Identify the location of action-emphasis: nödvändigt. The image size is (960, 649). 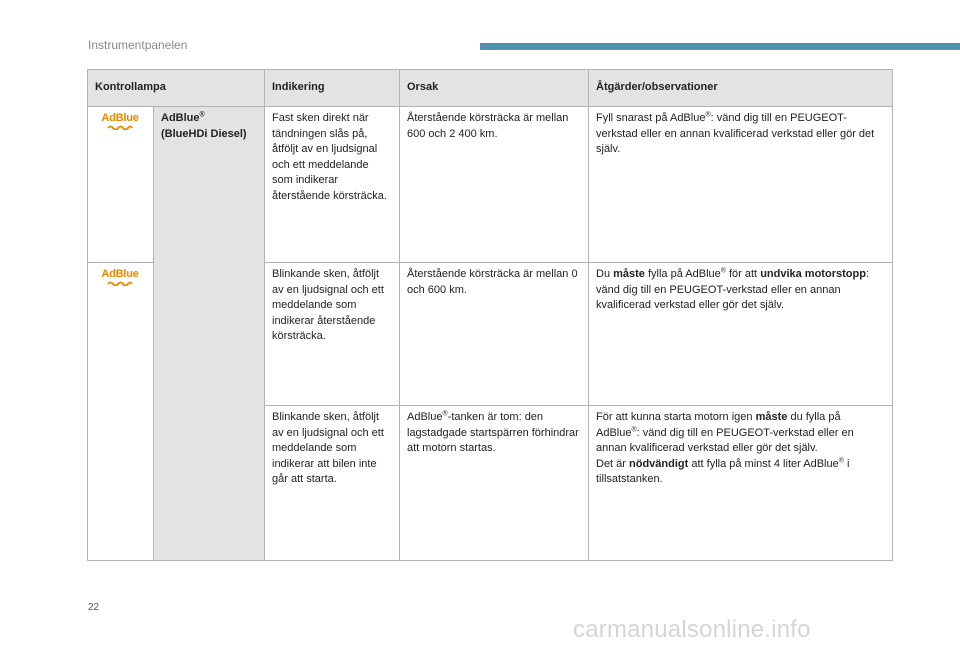
(659, 463).